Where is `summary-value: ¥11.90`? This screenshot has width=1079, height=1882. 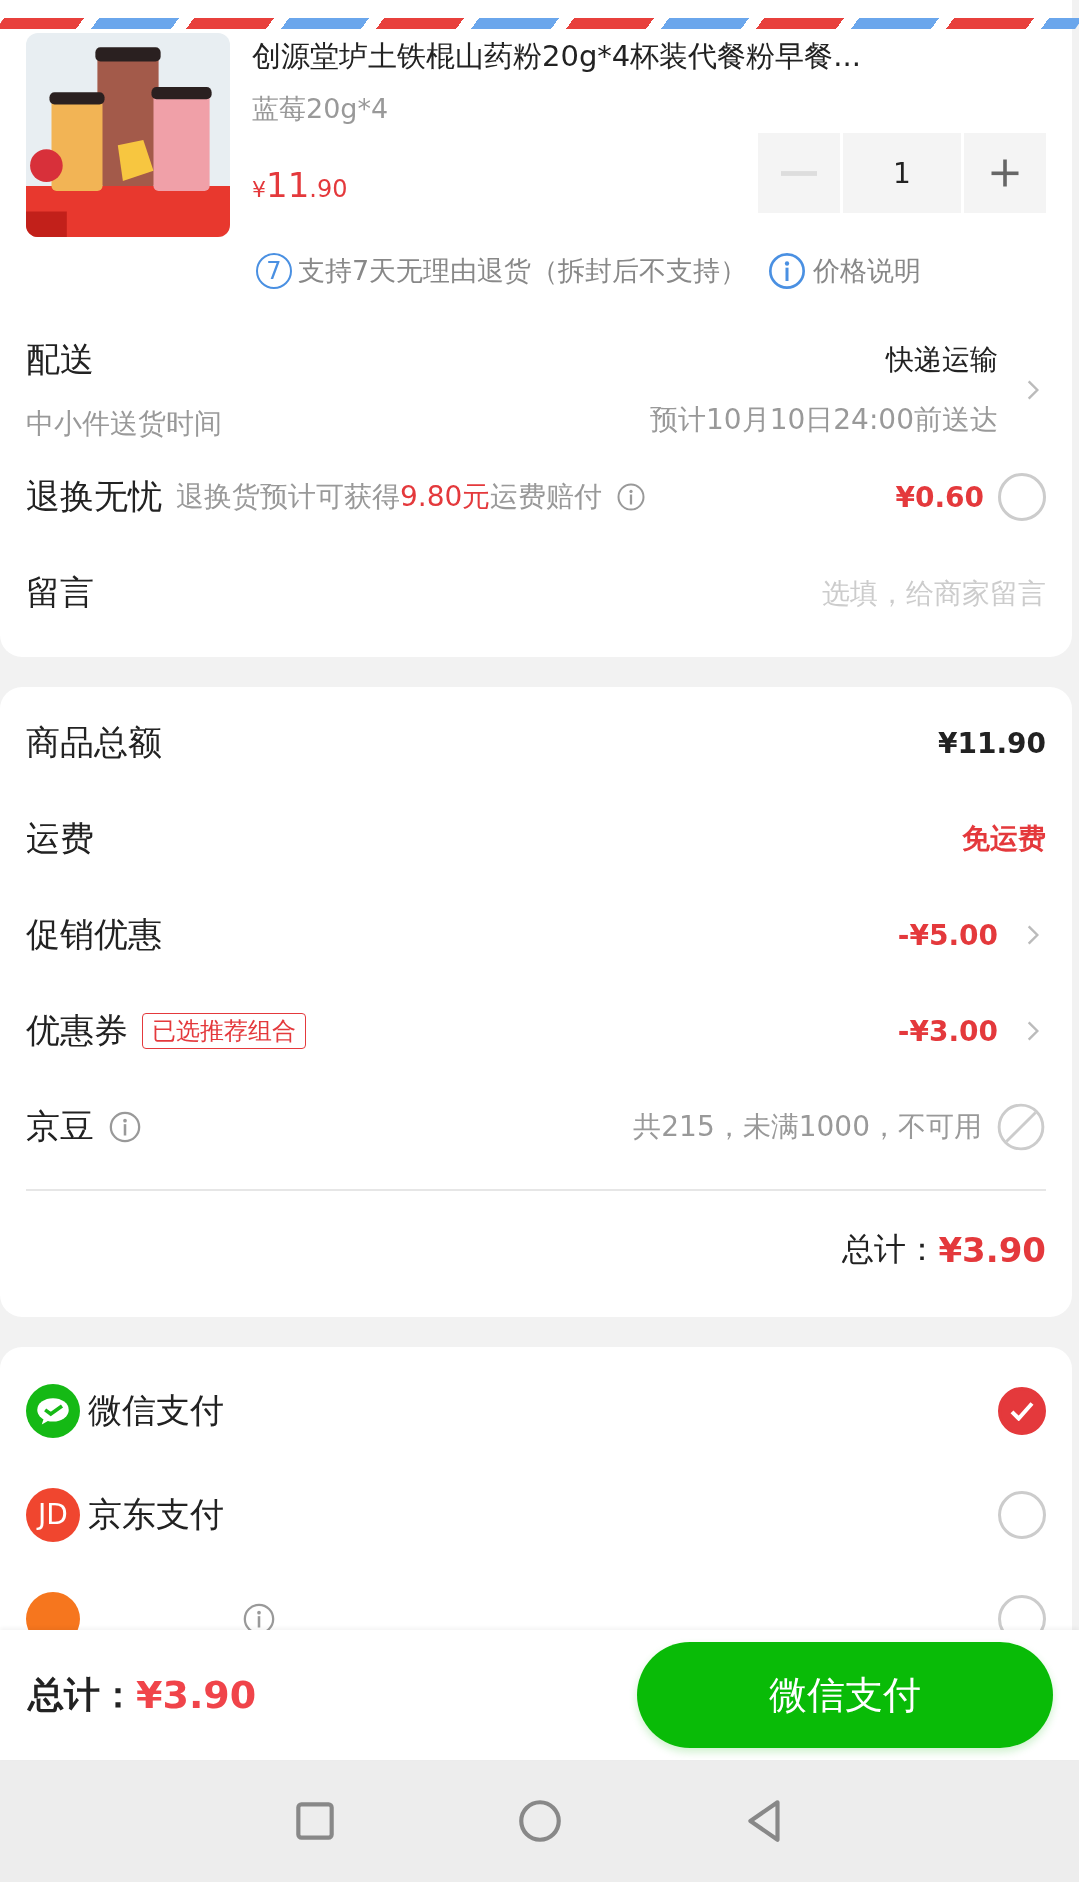 summary-value: ¥11.90 is located at coordinates (991, 743).